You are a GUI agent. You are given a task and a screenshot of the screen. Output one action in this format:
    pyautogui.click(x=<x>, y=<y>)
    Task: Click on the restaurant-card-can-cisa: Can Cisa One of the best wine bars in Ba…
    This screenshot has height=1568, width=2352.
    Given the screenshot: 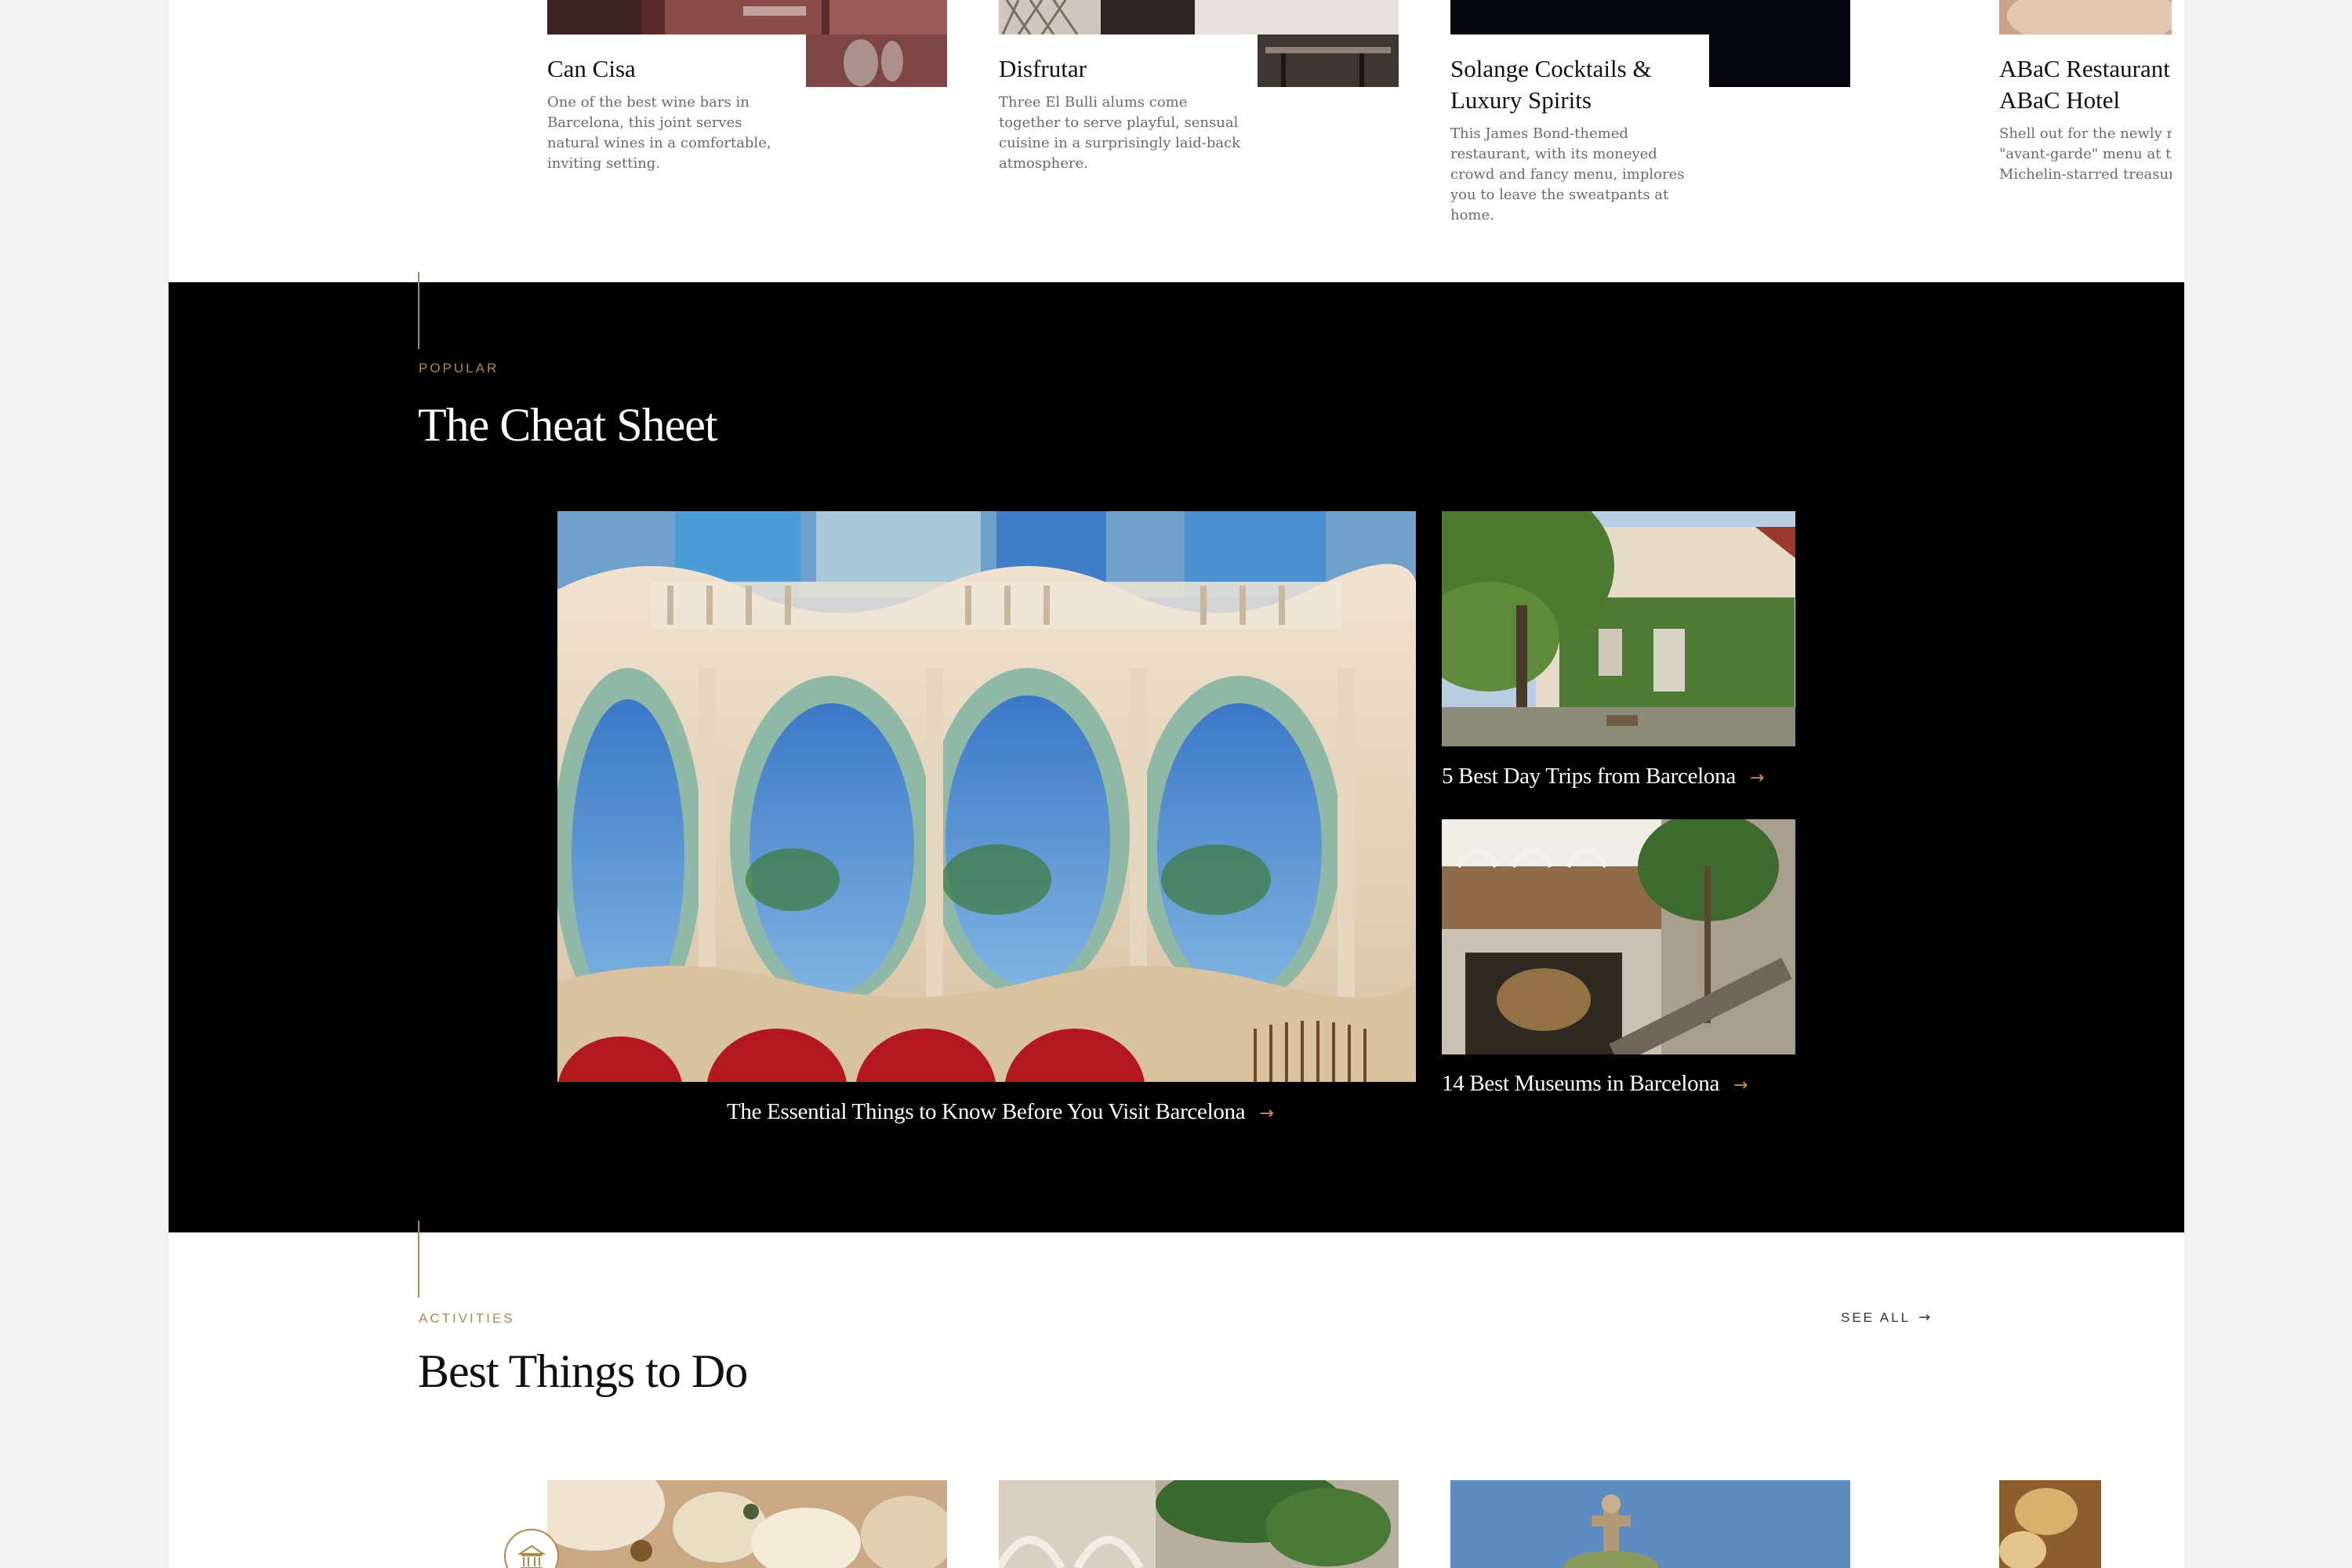 What is the action you would take?
    pyautogui.click(x=747, y=117)
    